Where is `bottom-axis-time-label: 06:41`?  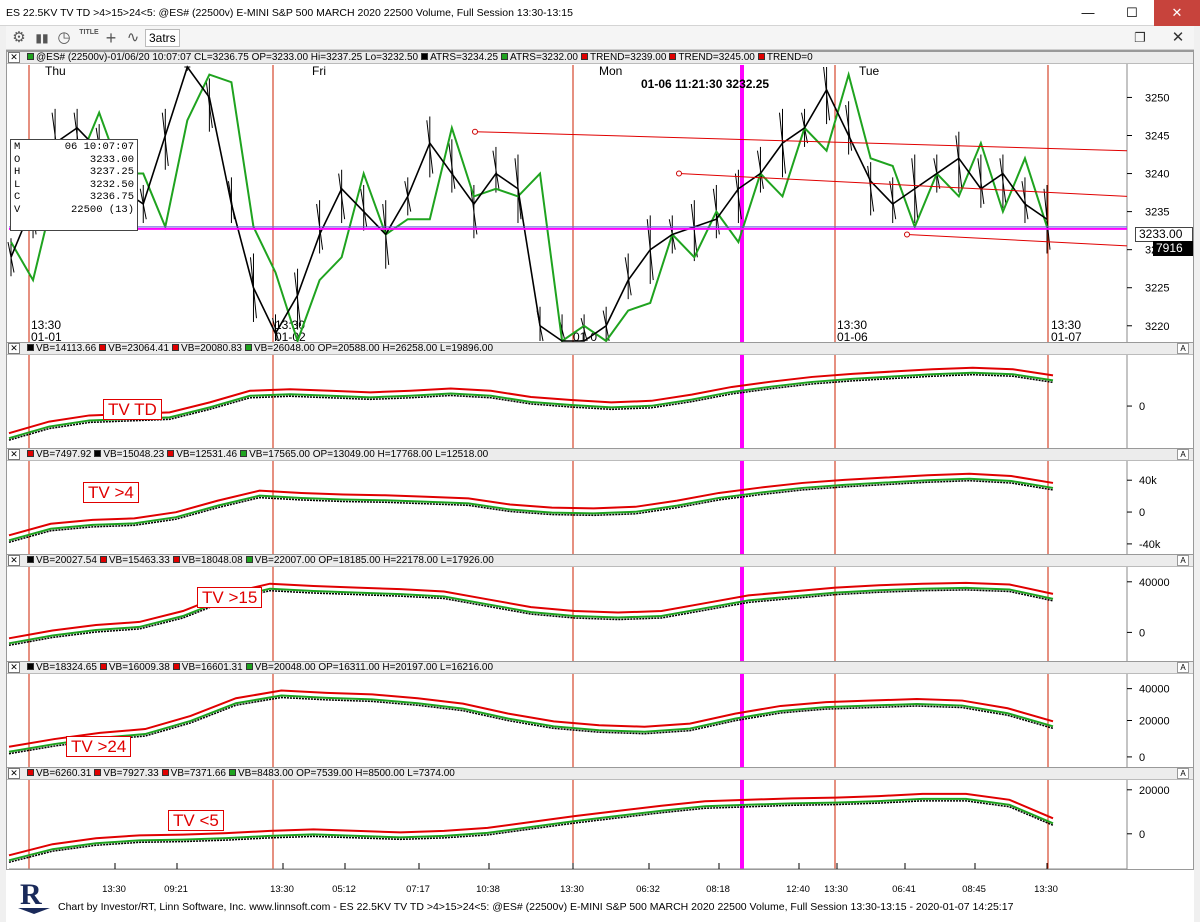
bottom-axis-time-label: 06:41 is located at coordinates (904, 889).